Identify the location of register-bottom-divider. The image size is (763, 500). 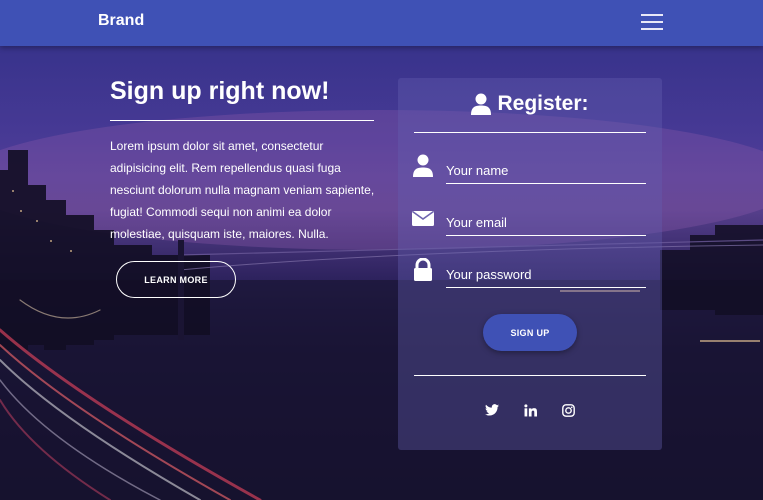
(530, 375).